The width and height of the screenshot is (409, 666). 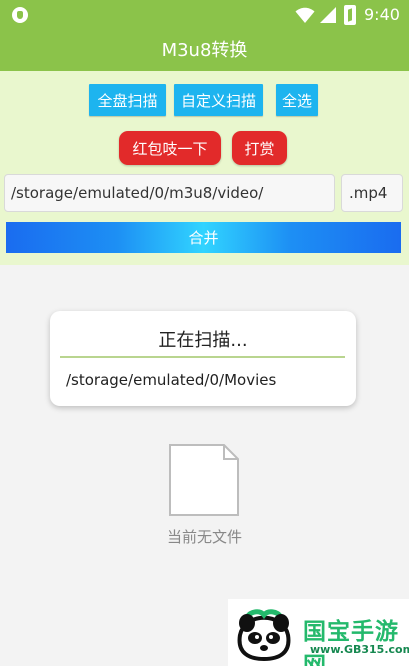 I want to click on watermark: 国宝手游网 www.GB315.com, so click(x=318, y=632).